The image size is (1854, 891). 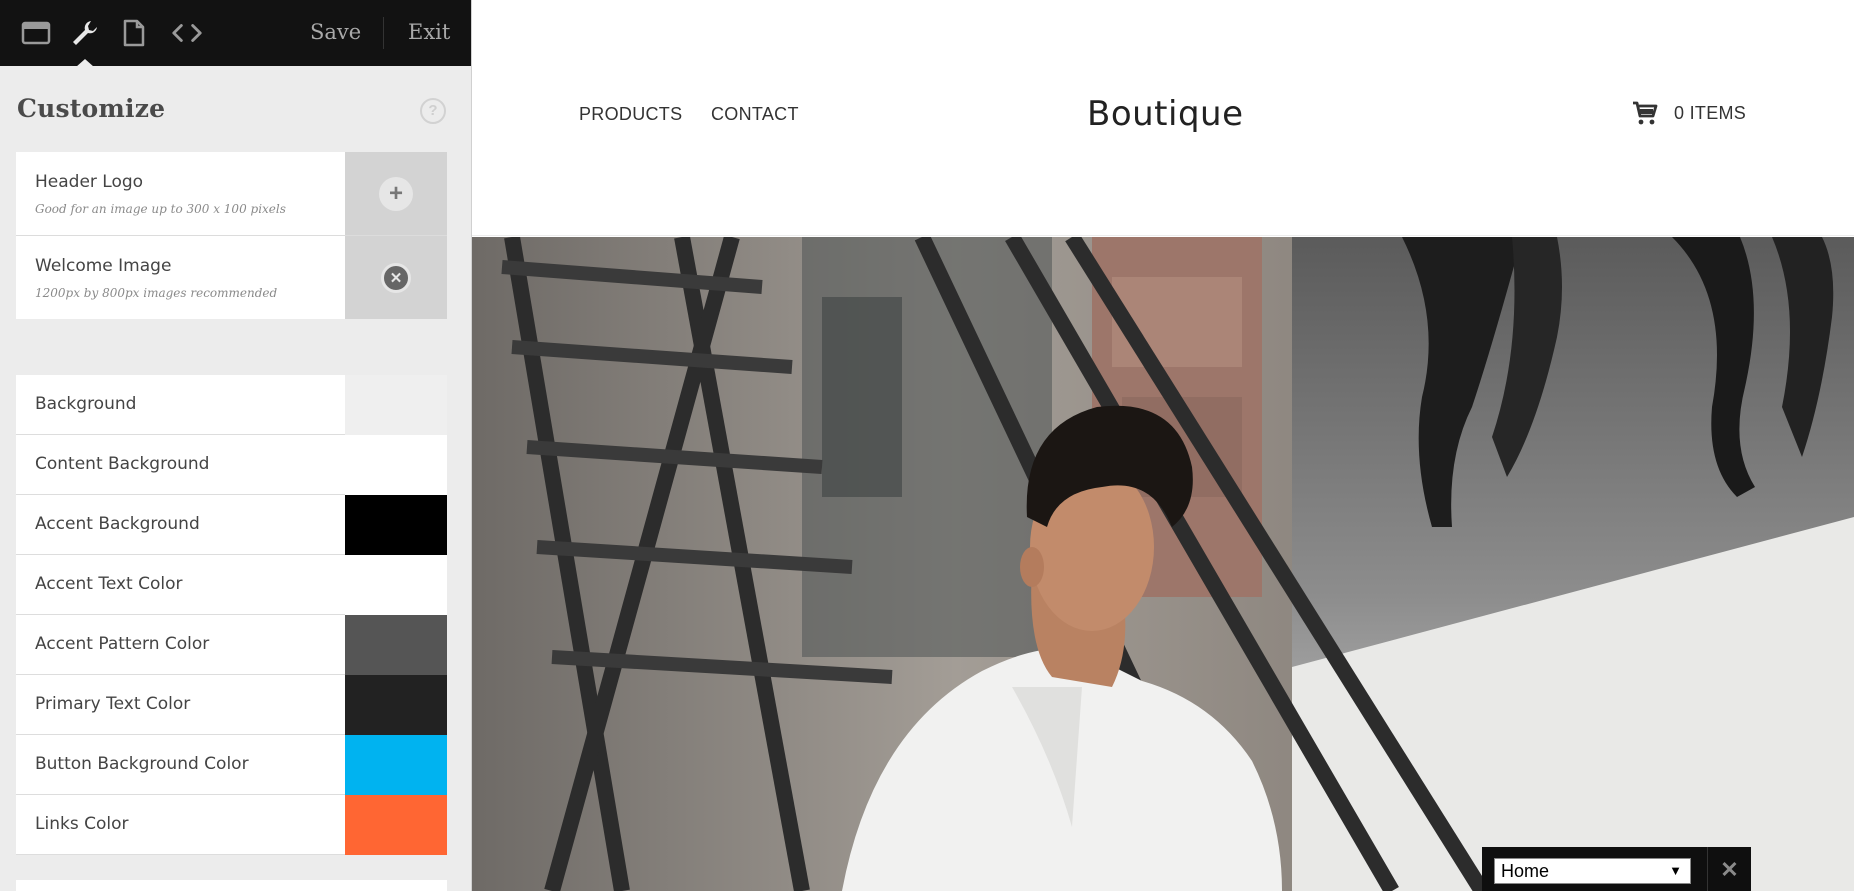 I want to click on add-header-logo-button: +, so click(x=396, y=193).